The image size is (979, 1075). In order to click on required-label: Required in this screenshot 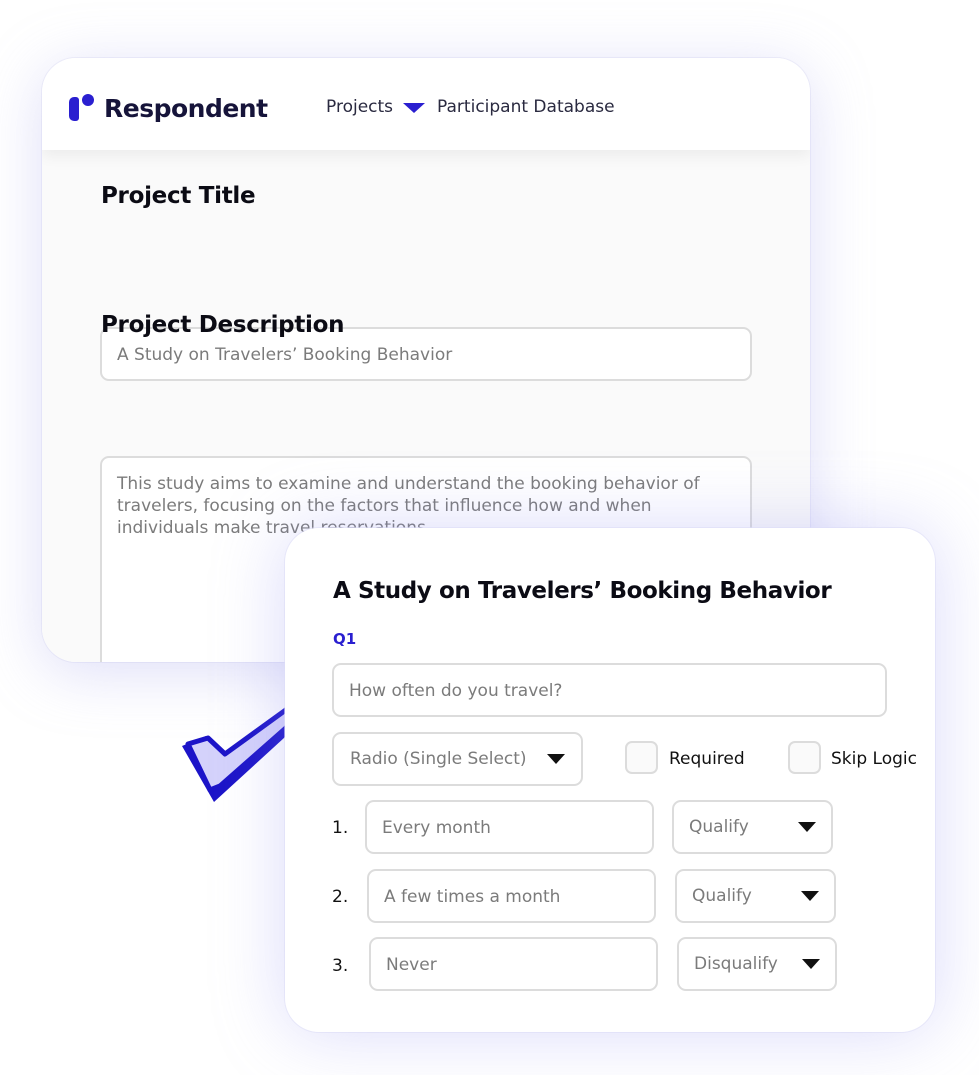, I will do `click(707, 759)`.